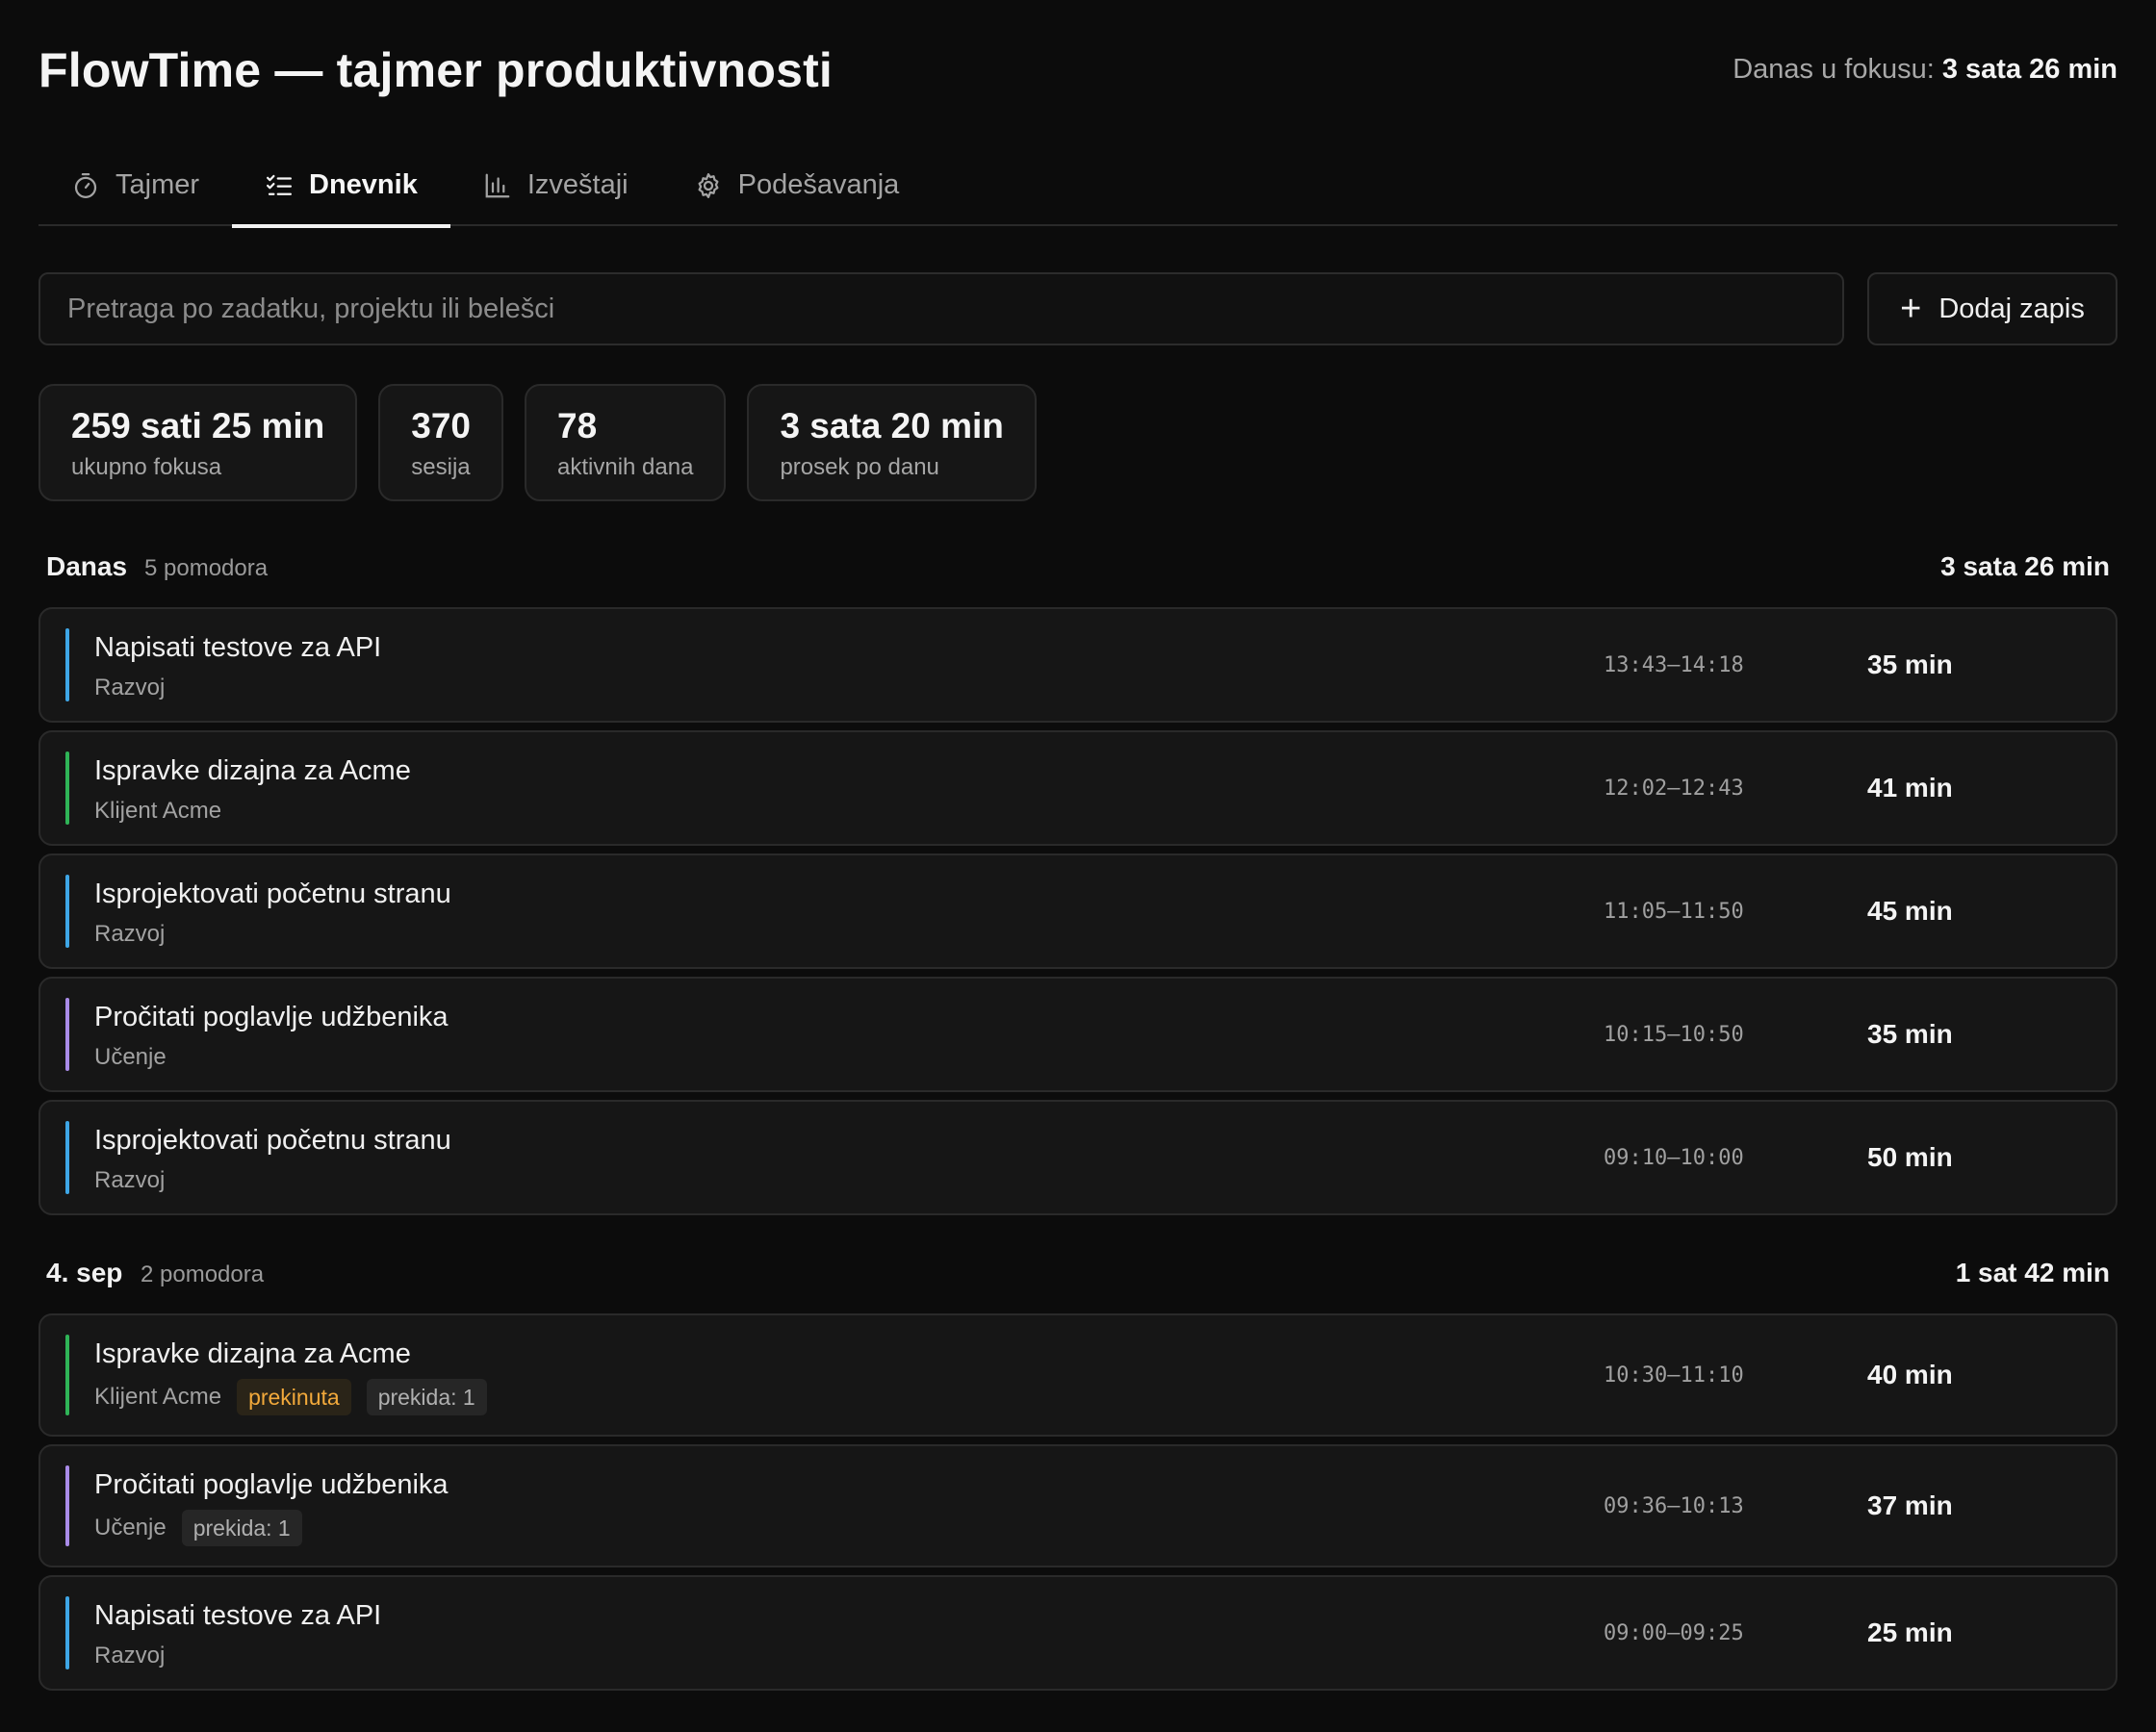  What do you see at coordinates (85, 185) in the screenshot?
I see `stopwatch-icon` at bounding box center [85, 185].